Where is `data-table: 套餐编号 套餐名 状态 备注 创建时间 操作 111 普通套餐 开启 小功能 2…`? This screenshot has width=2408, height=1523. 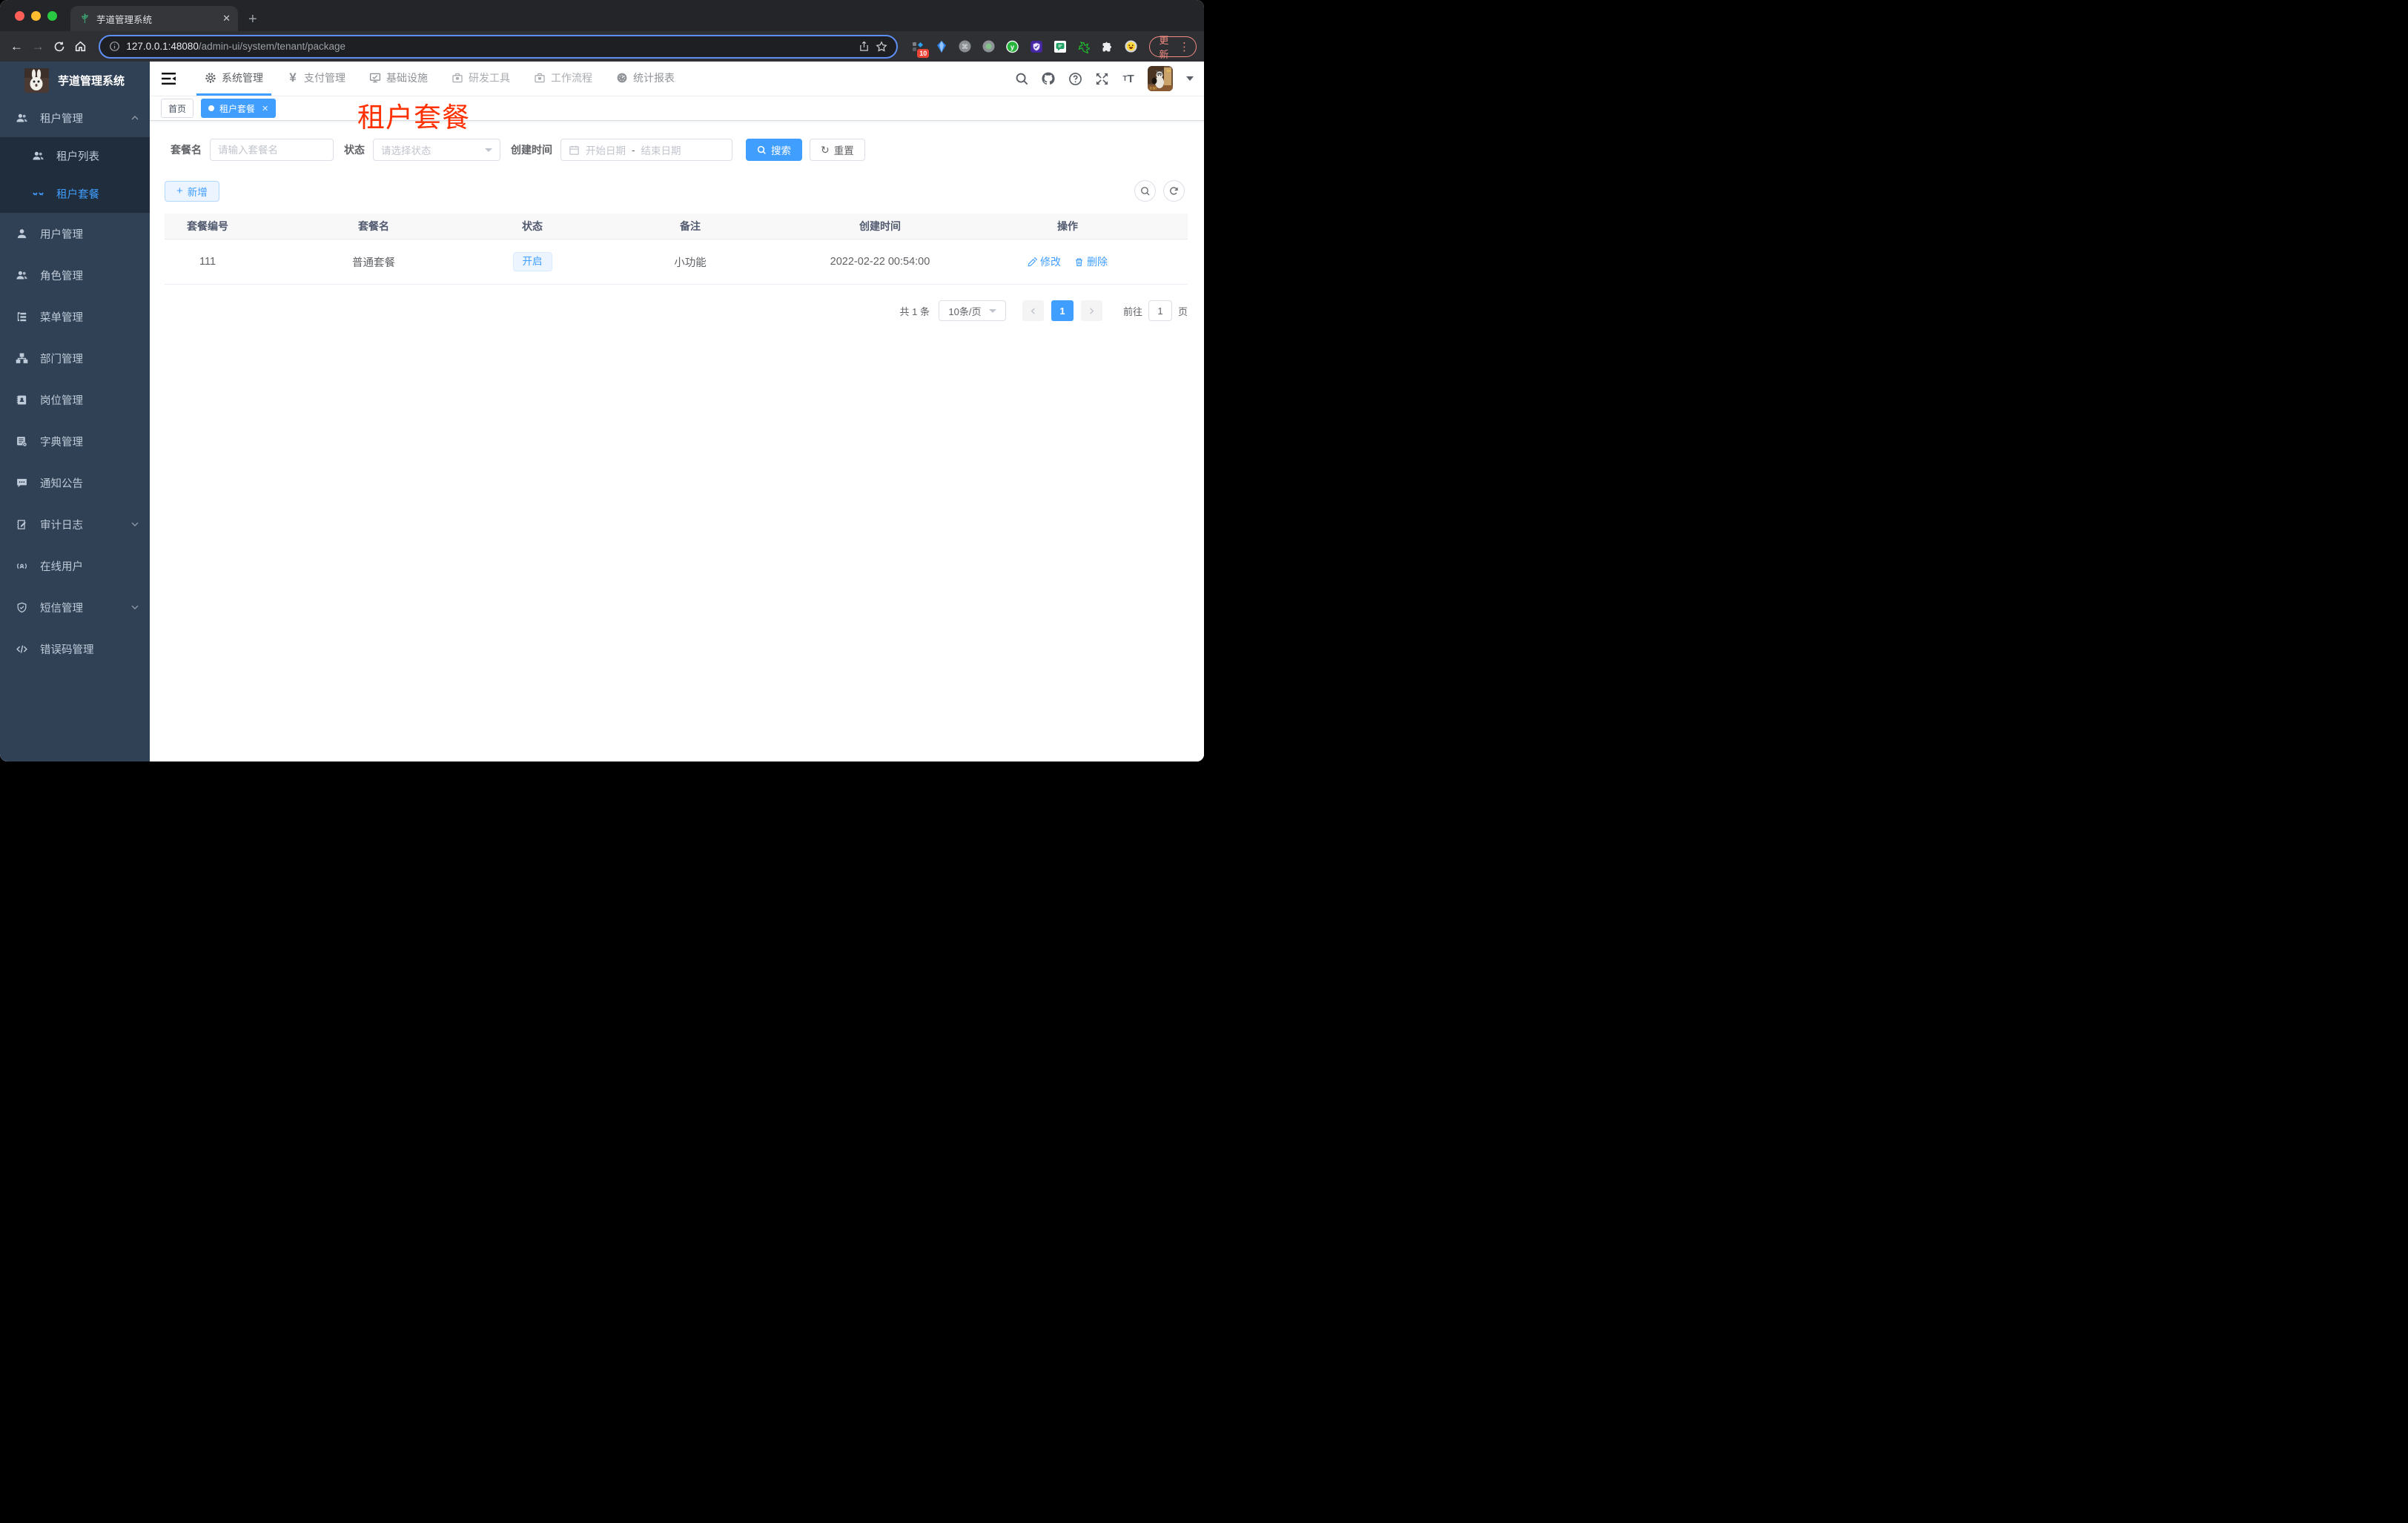
data-table: 套餐编号 套餐名 状态 备注 创建时间 操作 111 普通套餐 开启 小功能 2… is located at coordinates (676, 250).